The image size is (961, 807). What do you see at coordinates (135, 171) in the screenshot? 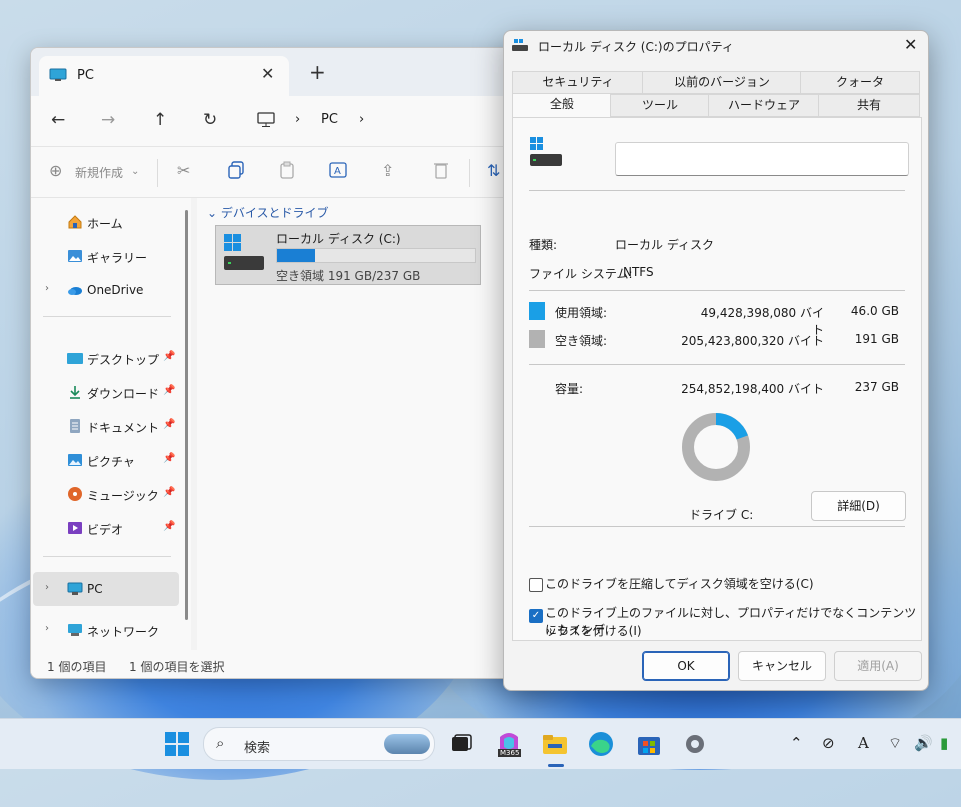
I see `chevron-down-icon: ⌄` at bounding box center [135, 171].